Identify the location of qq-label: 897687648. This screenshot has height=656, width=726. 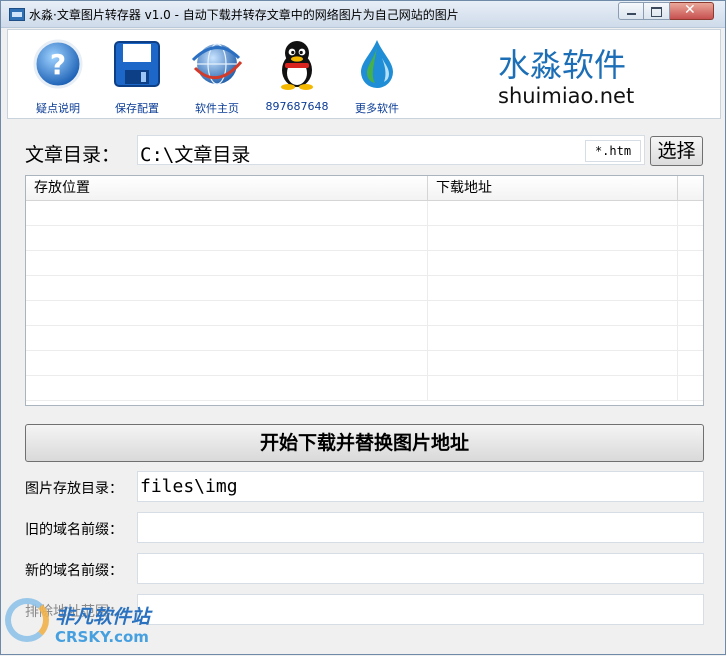
(297, 106).